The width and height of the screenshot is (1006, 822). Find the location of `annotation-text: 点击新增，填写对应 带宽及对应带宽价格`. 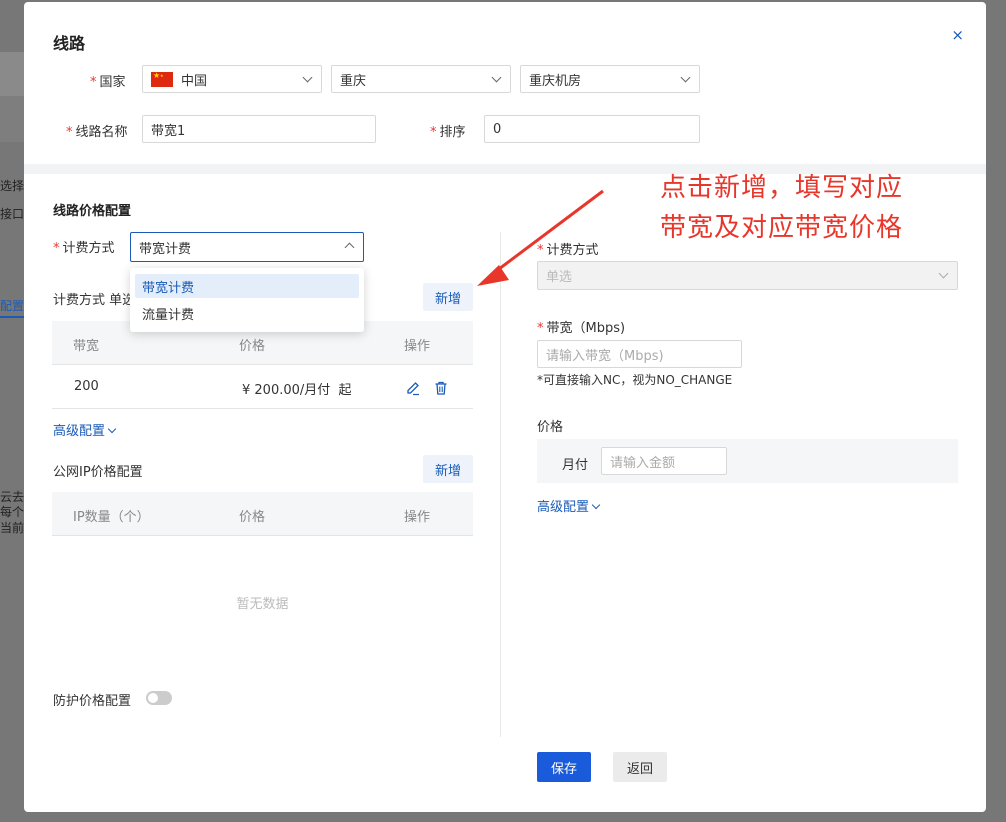

annotation-text: 点击新增，填写对应 带宽及对应带宽价格 is located at coordinates (810, 208).